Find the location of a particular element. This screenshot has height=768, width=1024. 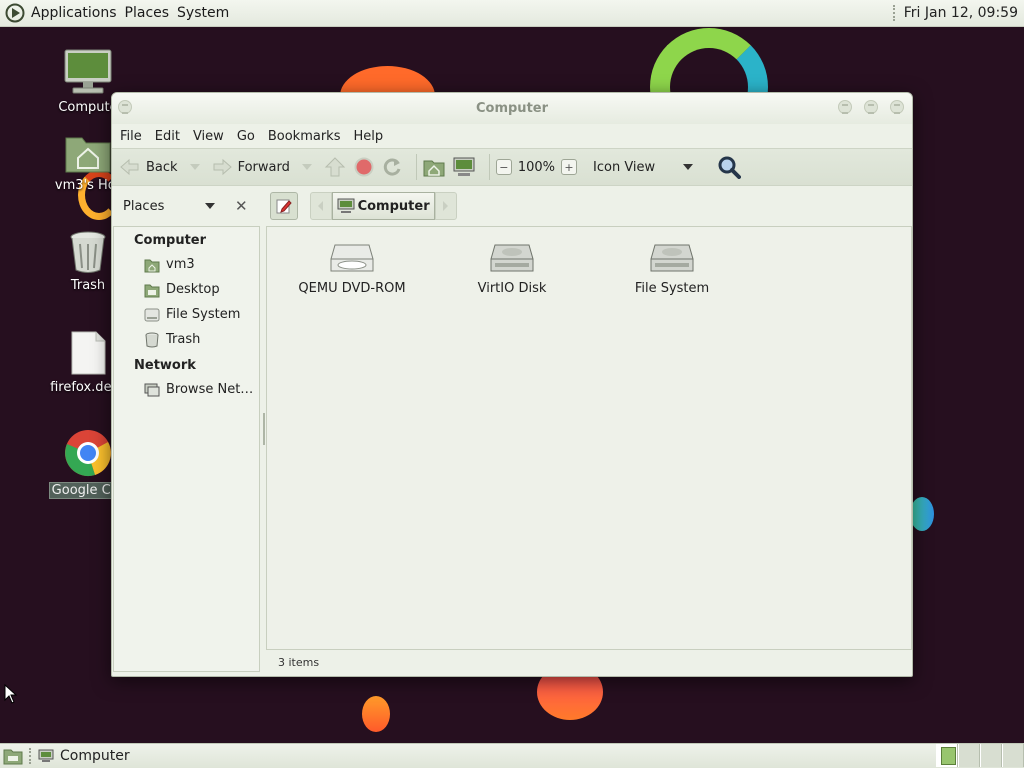

reload-icon is located at coordinates (392, 167).